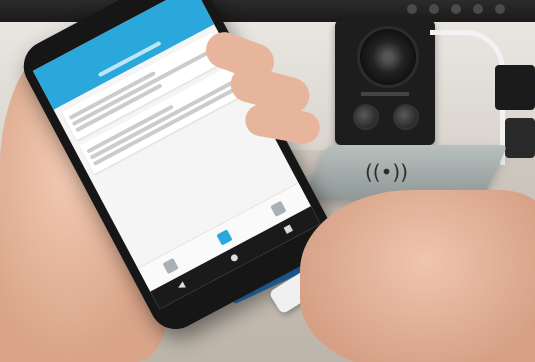 The height and width of the screenshot is (362, 535). Describe the element at coordinates (515, 87) in the screenshot. I see `black-device` at that location.